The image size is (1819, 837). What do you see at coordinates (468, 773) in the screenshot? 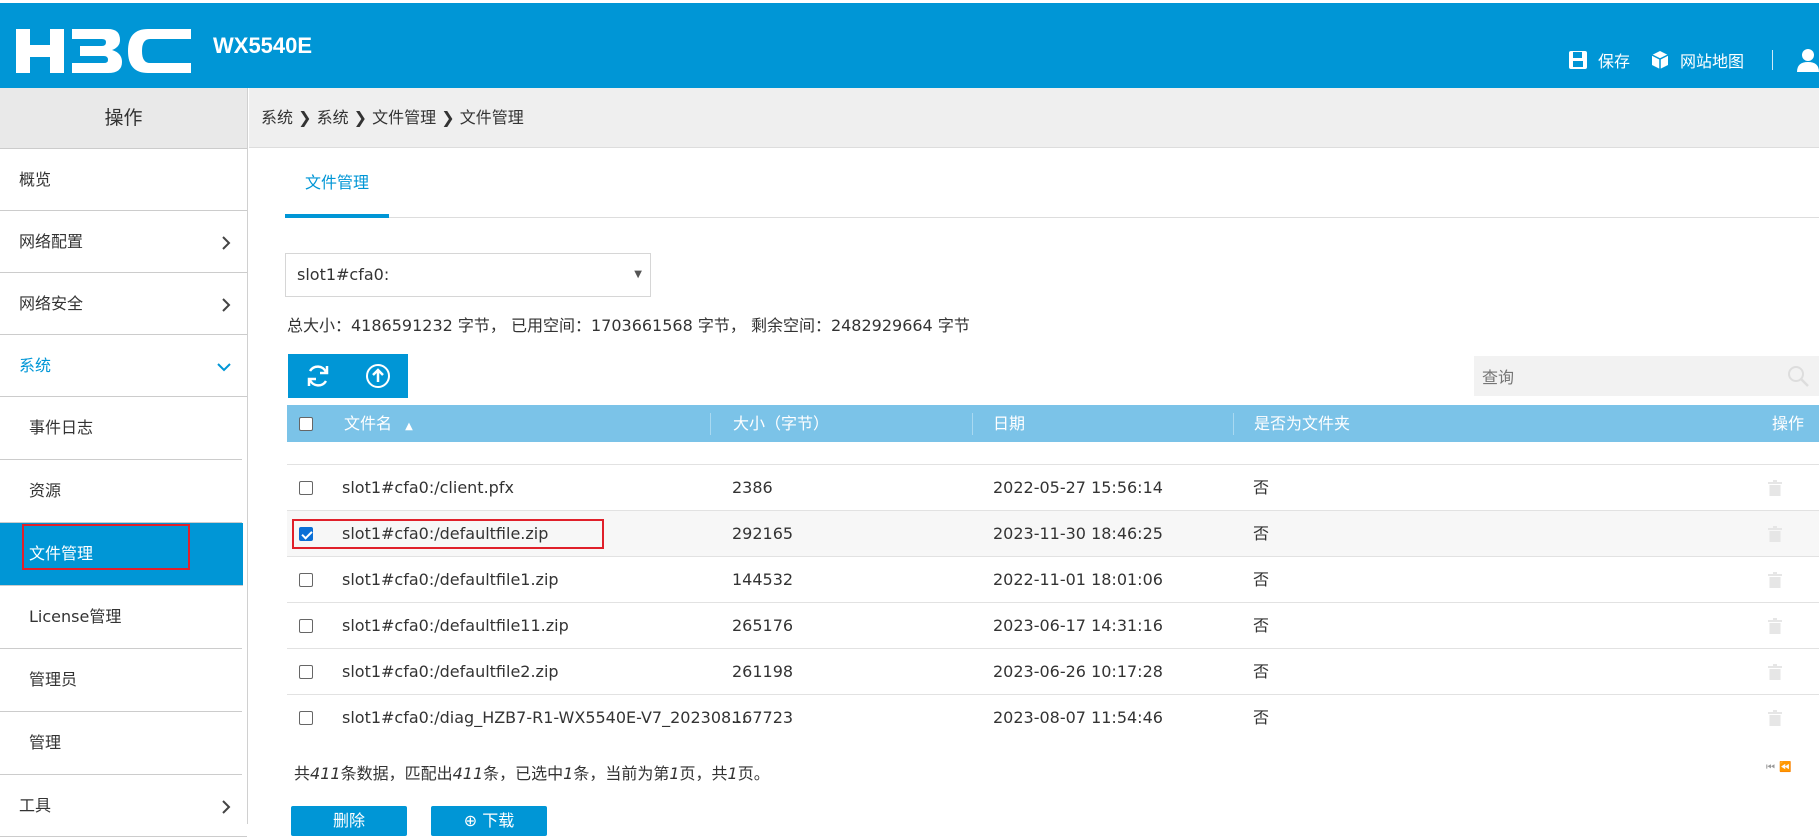
I see `matched-count: 411` at bounding box center [468, 773].